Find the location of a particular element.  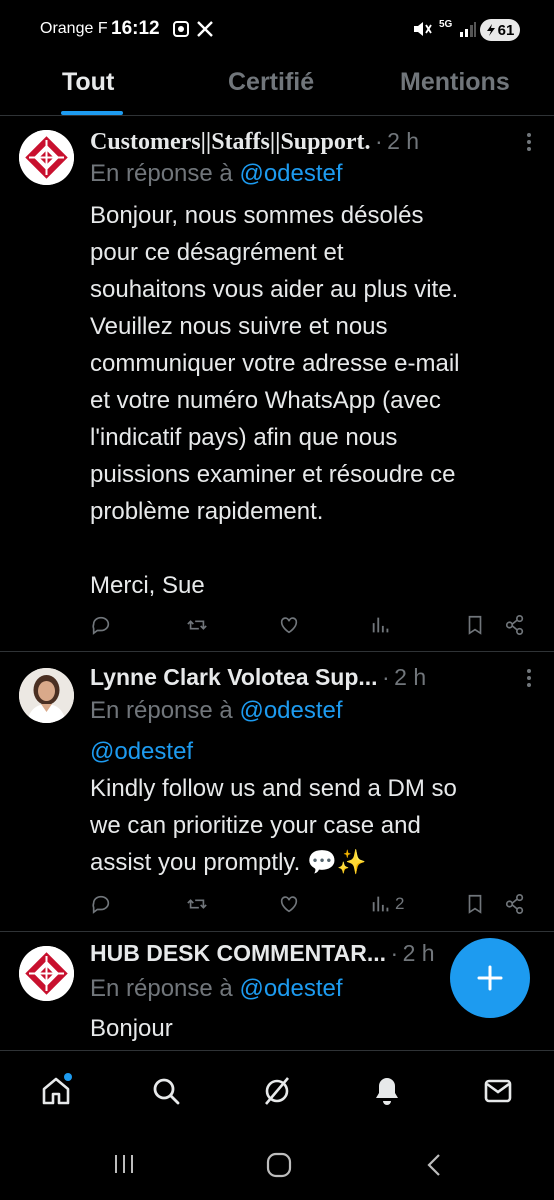

grok-icon is located at coordinates (277, 1091).